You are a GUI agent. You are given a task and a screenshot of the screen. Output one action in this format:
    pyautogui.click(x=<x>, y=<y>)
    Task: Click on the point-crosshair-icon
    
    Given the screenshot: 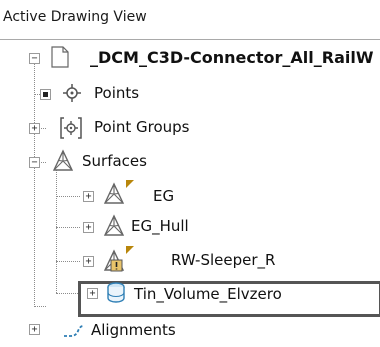 What is the action you would take?
    pyautogui.click(x=72, y=93)
    